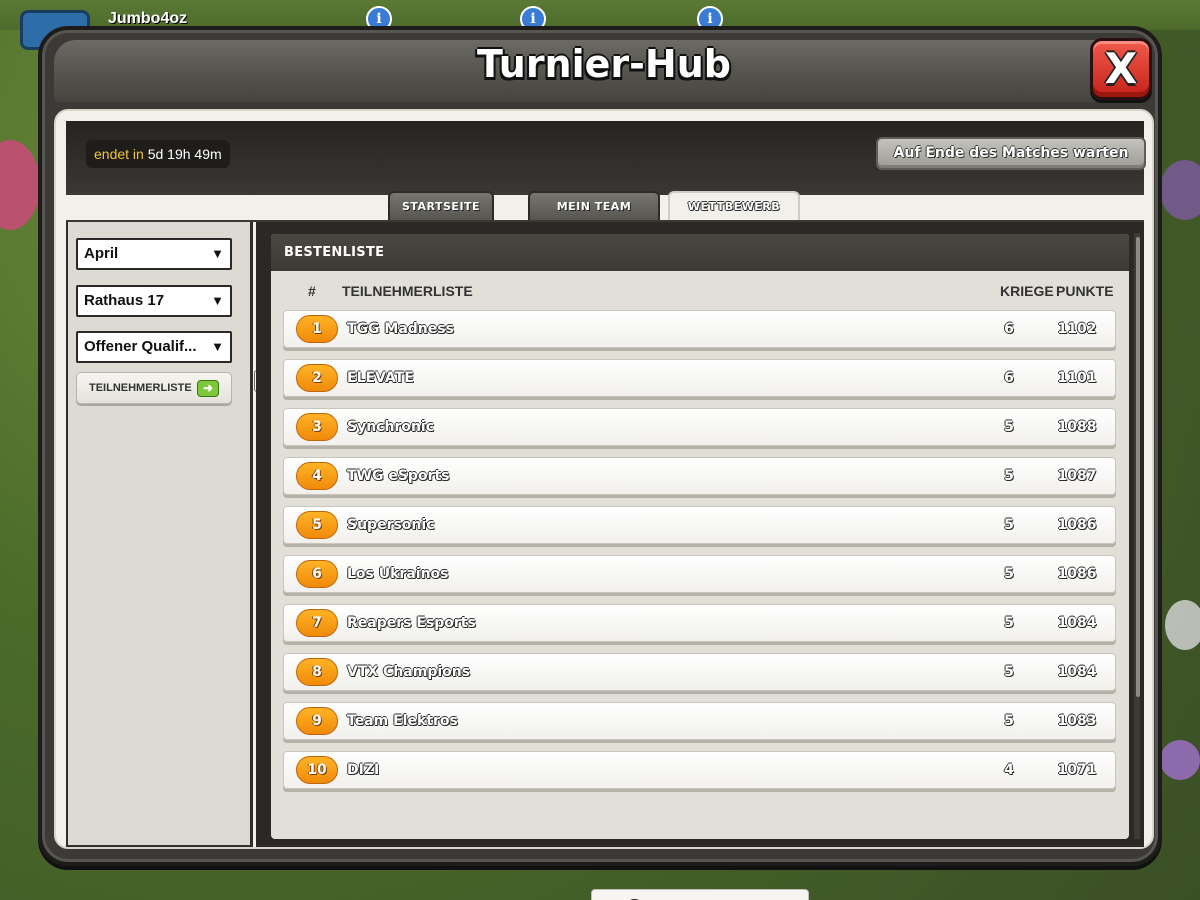  What do you see at coordinates (699, 476) in the screenshot?
I see `table-row: 4 TWG eSports 5 1087` at bounding box center [699, 476].